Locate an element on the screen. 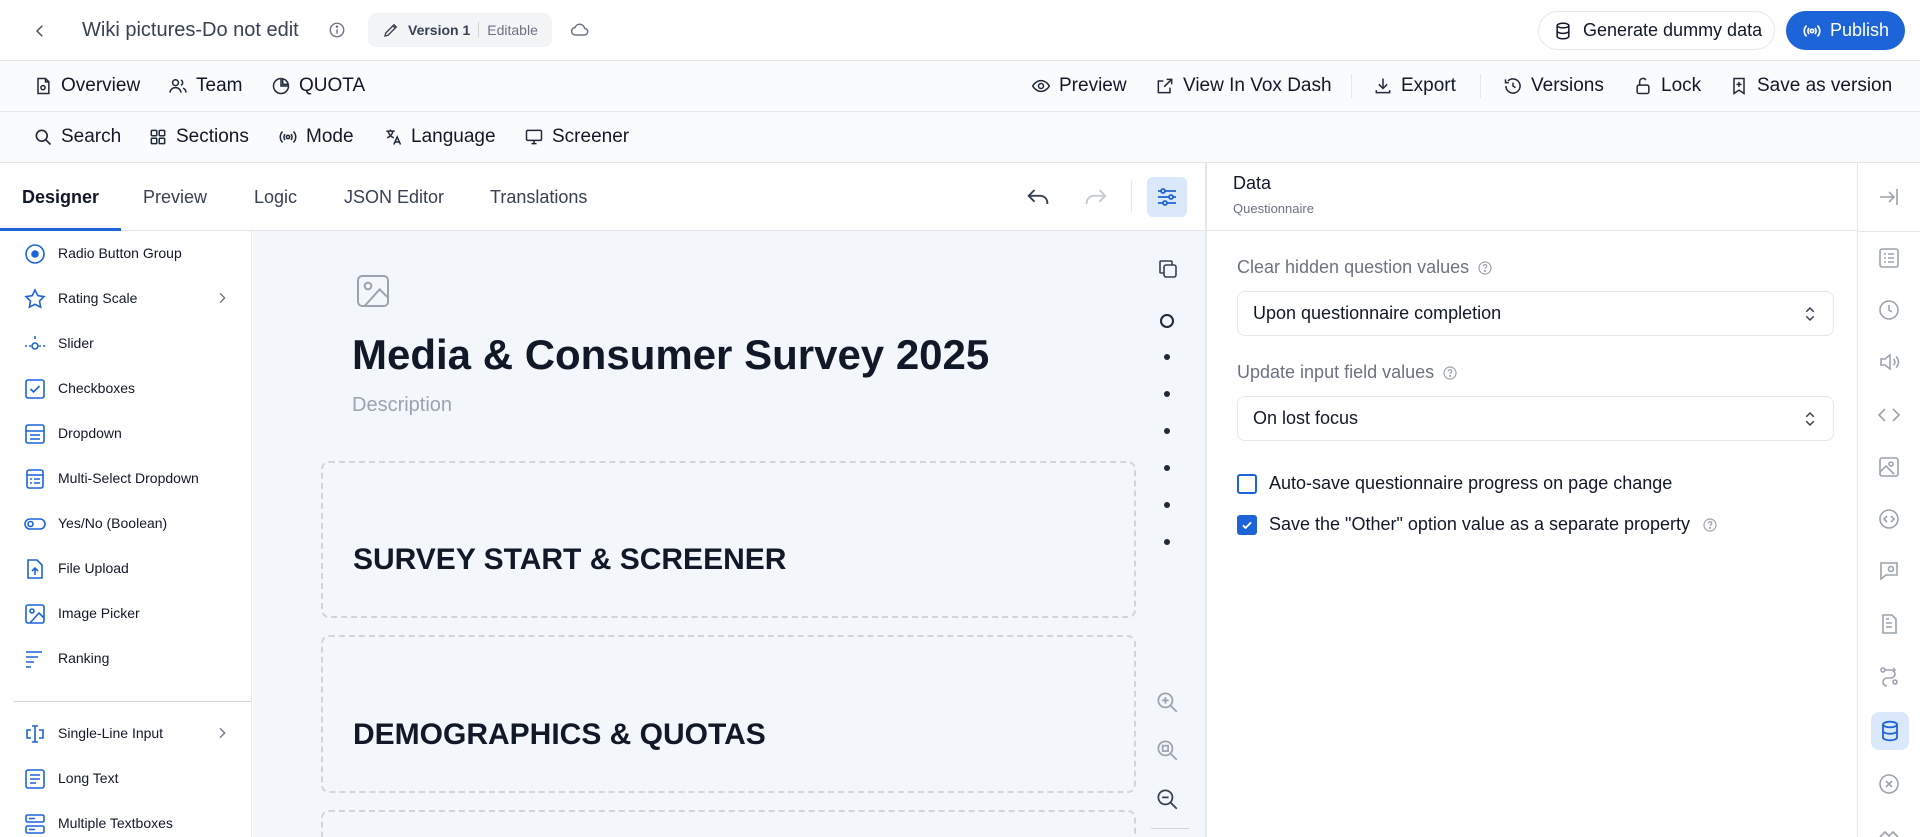  page-title: SURVEY START & SCREENER is located at coordinates (569, 560).